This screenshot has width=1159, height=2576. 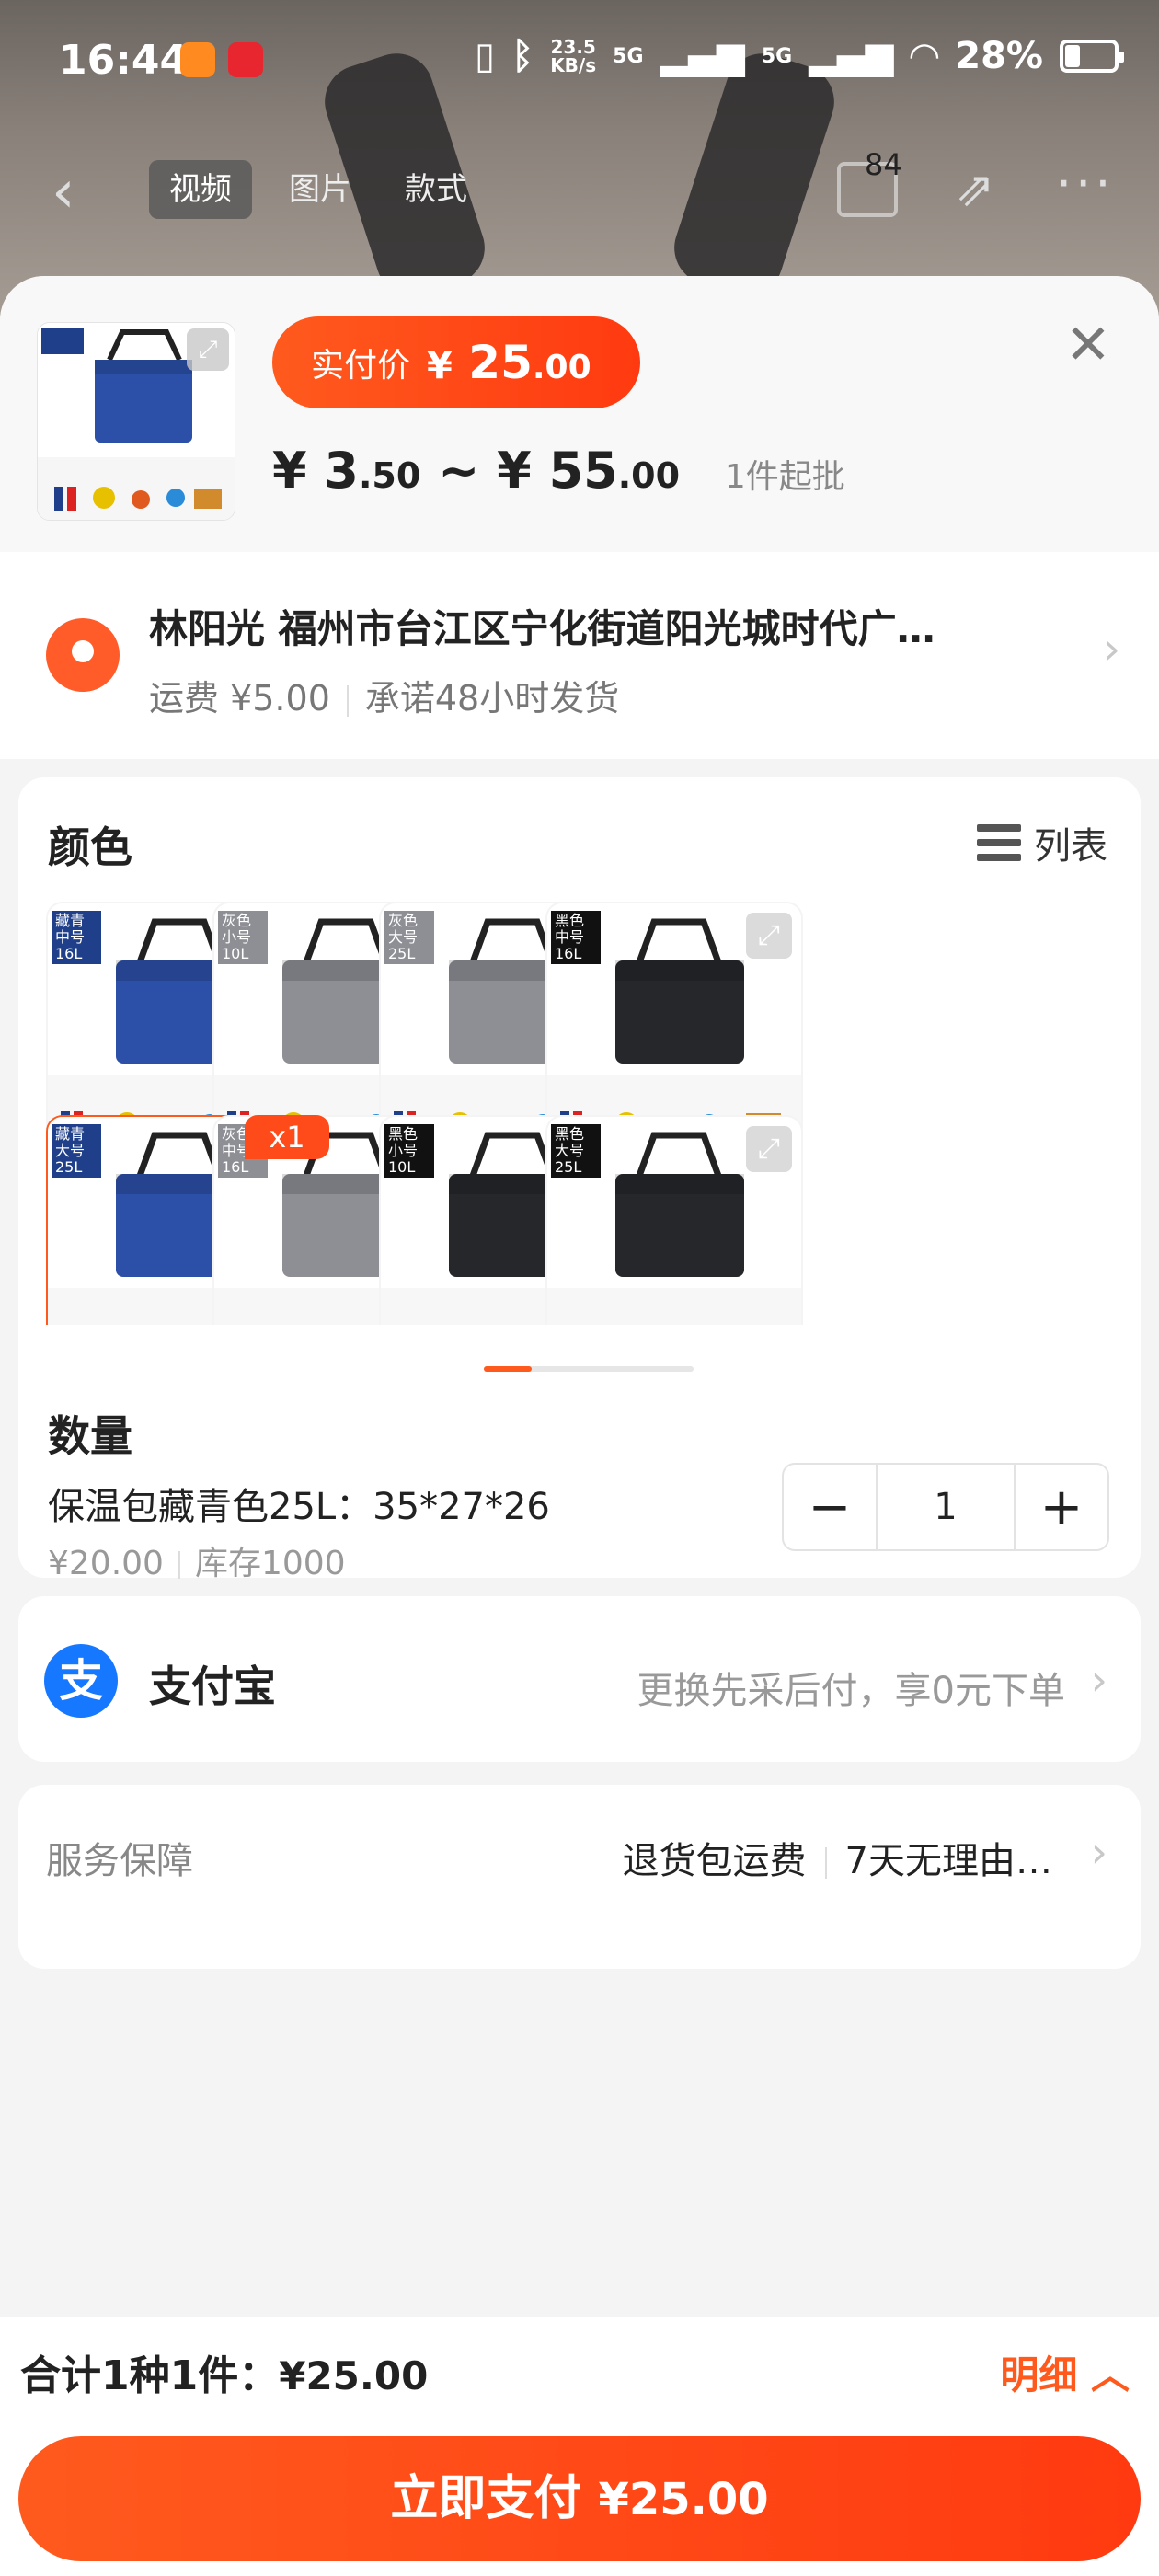 What do you see at coordinates (287, 1137) in the screenshot?
I see `selected-quantity-badge: x1` at bounding box center [287, 1137].